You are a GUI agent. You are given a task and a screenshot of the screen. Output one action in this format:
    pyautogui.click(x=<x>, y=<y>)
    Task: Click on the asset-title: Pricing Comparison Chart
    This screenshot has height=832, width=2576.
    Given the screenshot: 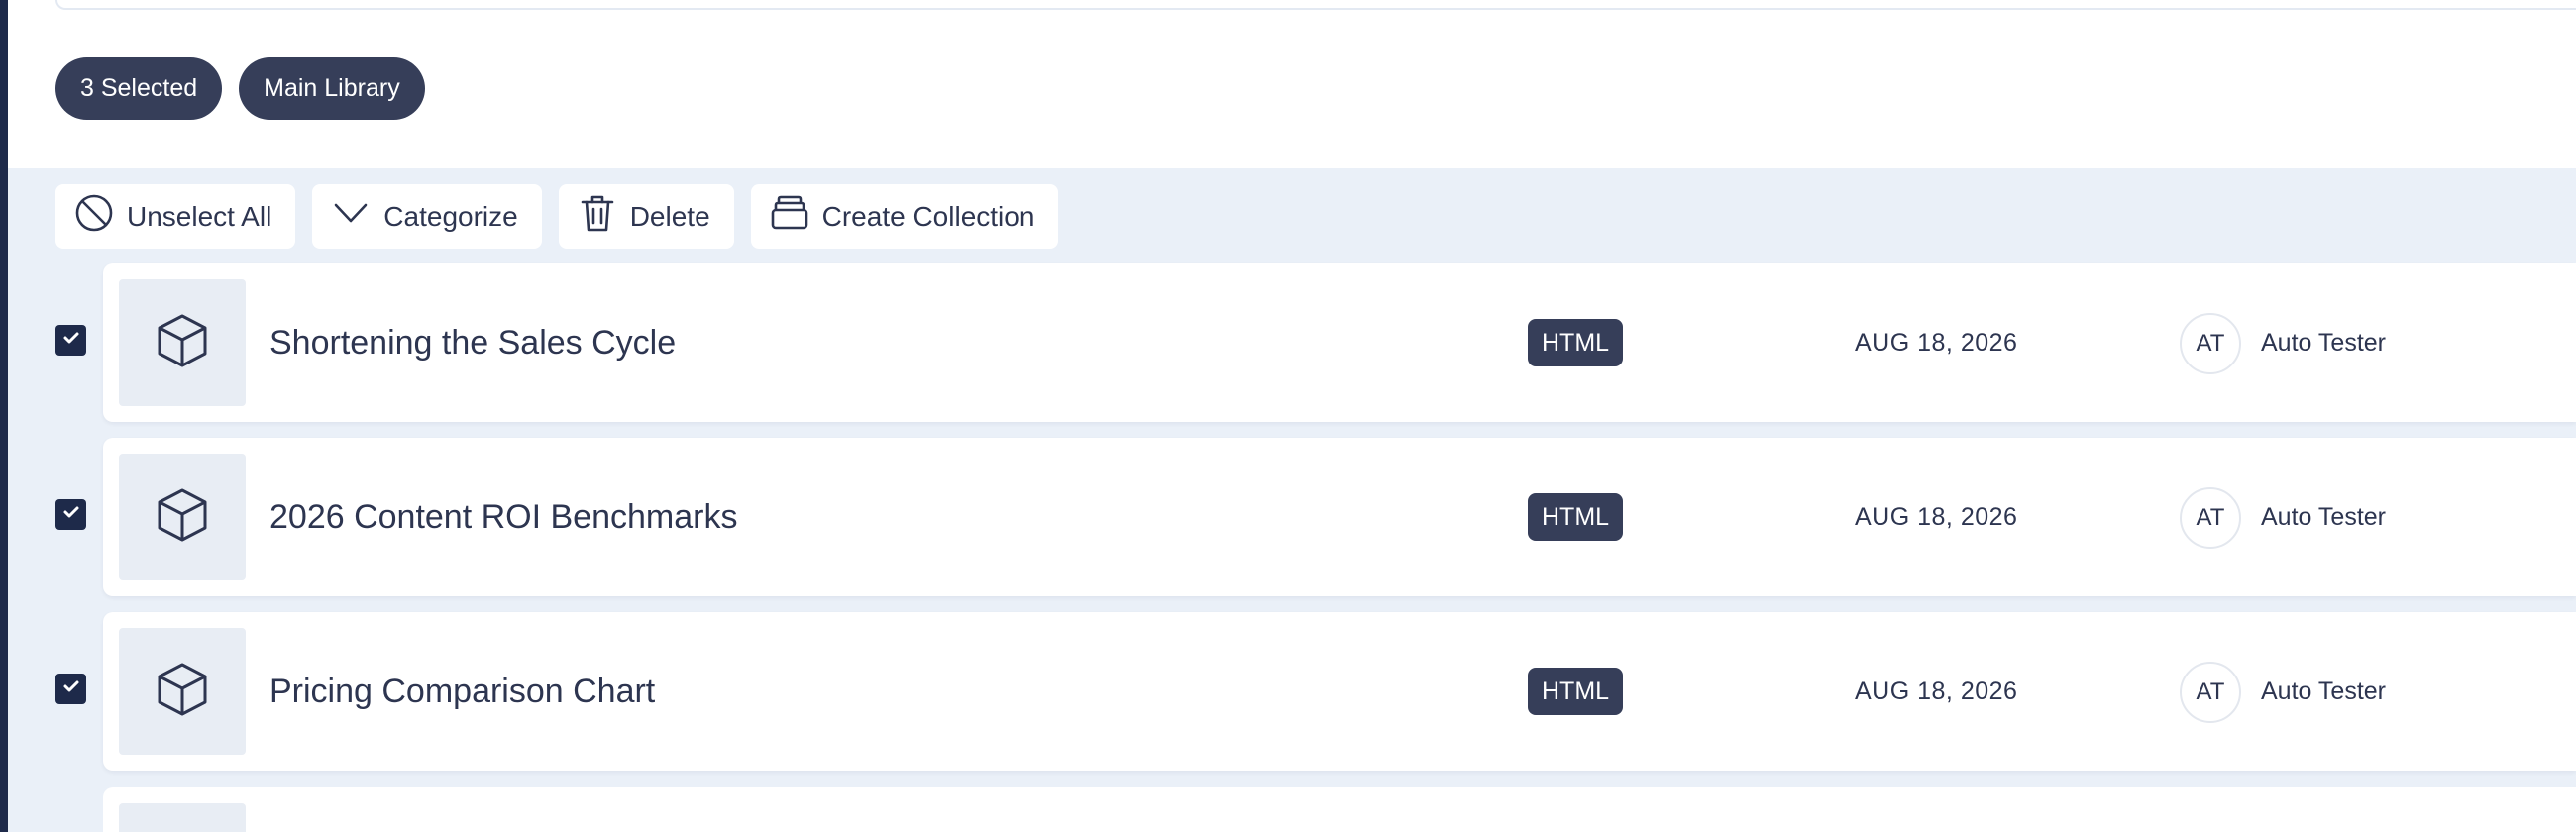 What is the action you would take?
    pyautogui.click(x=462, y=691)
    